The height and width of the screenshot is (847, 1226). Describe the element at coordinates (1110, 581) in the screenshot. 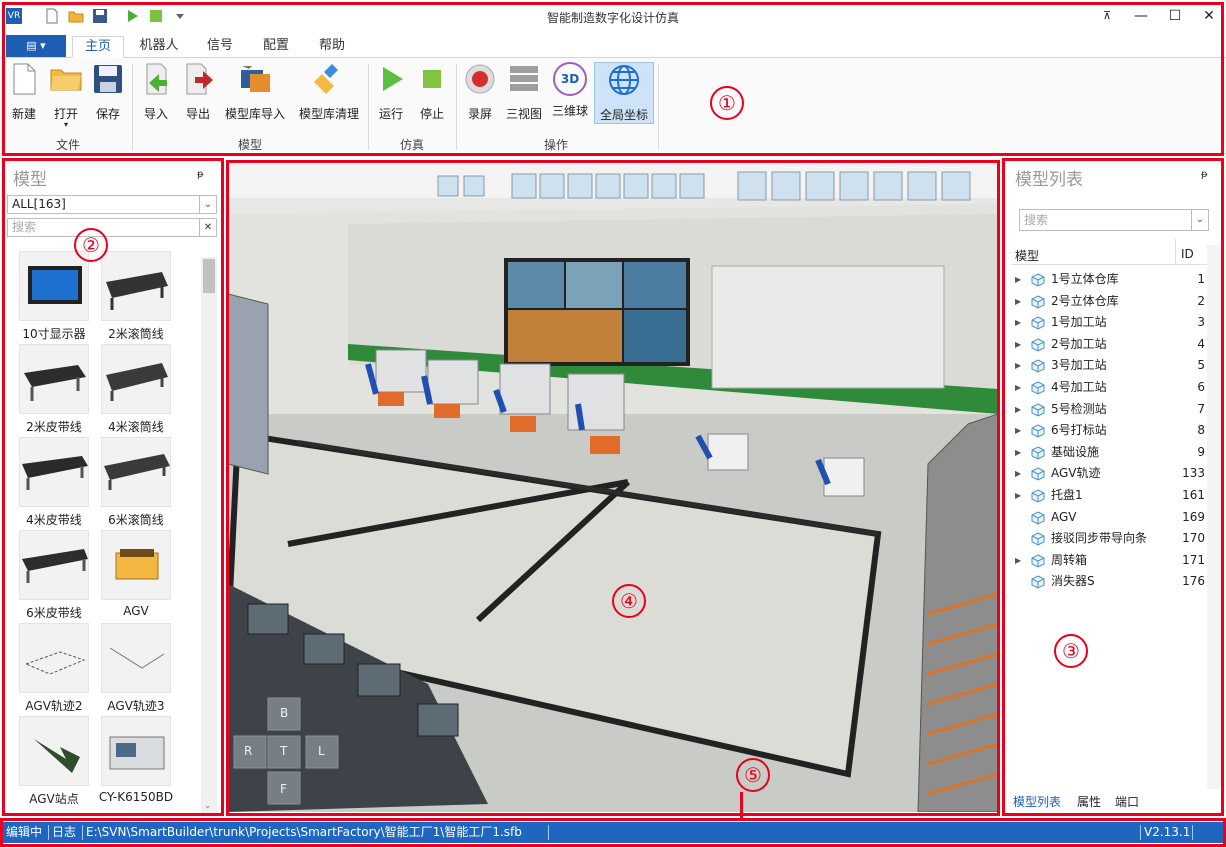

I see `tree-row: 消失器S 176` at that location.